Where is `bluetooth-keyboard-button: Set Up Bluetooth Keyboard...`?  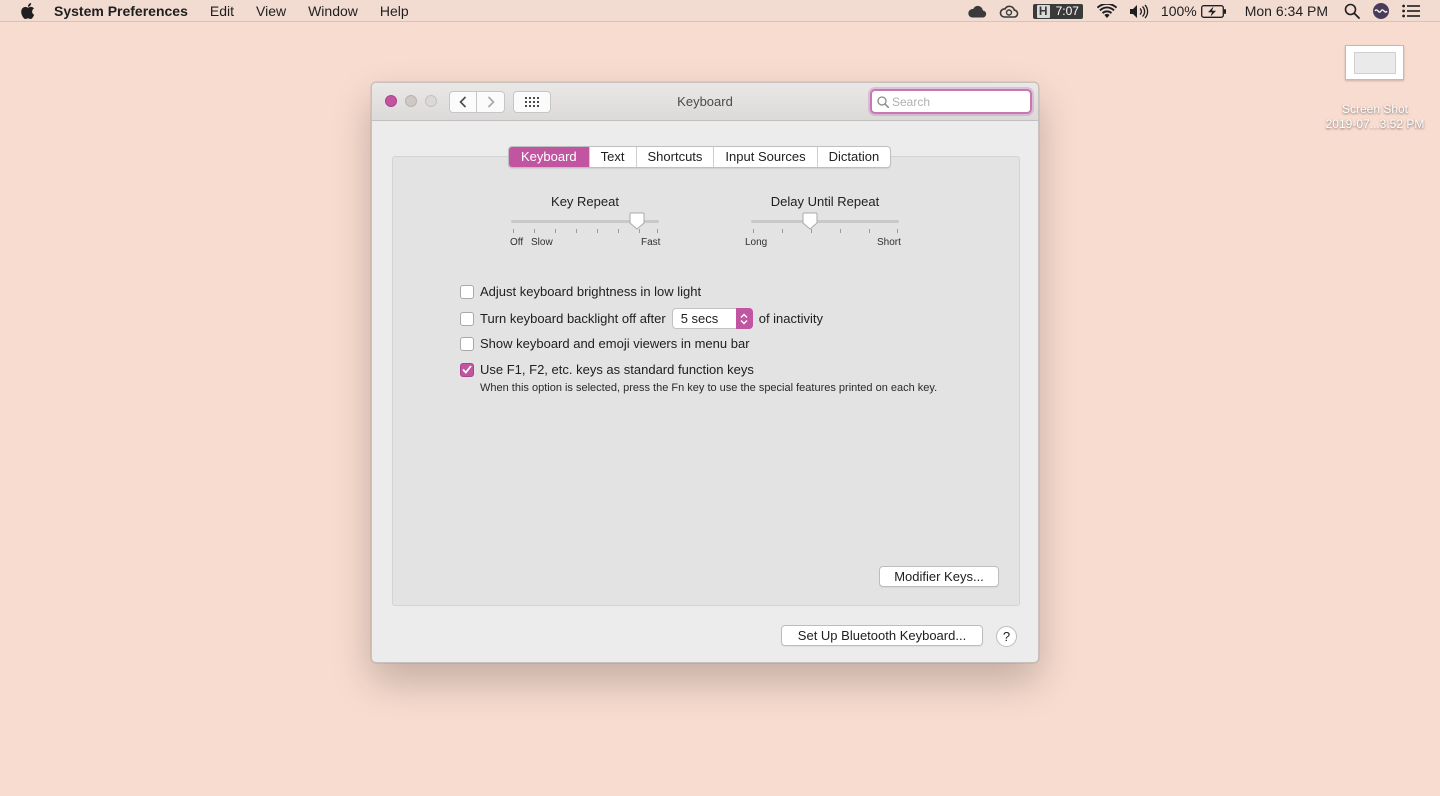 bluetooth-keyboard-button: Set Up Bluetooth Keyboard... is located at coordinates (882, 635).